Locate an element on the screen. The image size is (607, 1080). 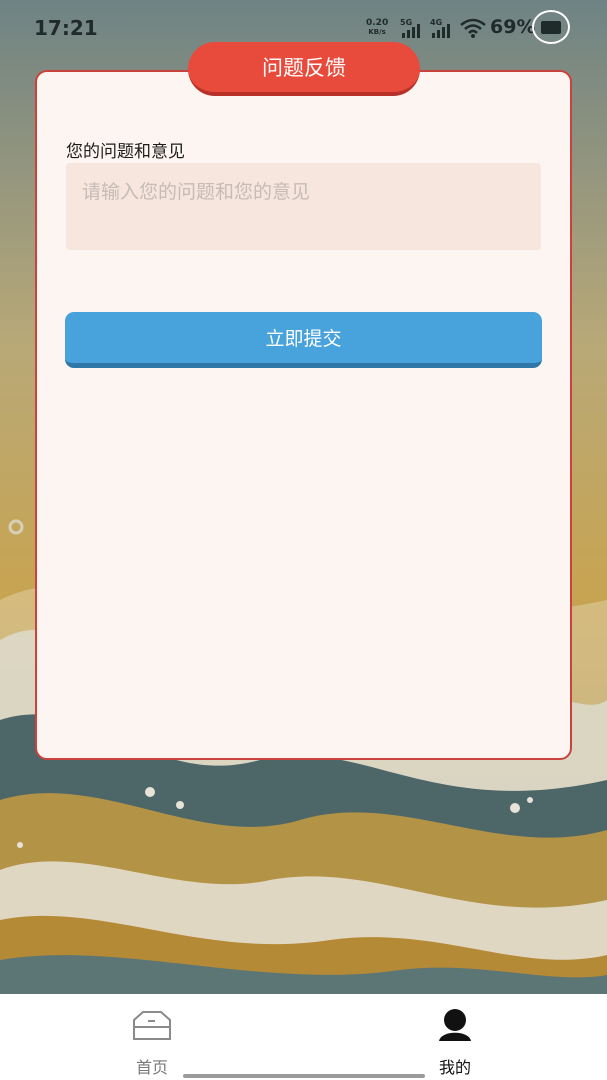
tab-mine: 我的 is located at coordinates (455, 1041).